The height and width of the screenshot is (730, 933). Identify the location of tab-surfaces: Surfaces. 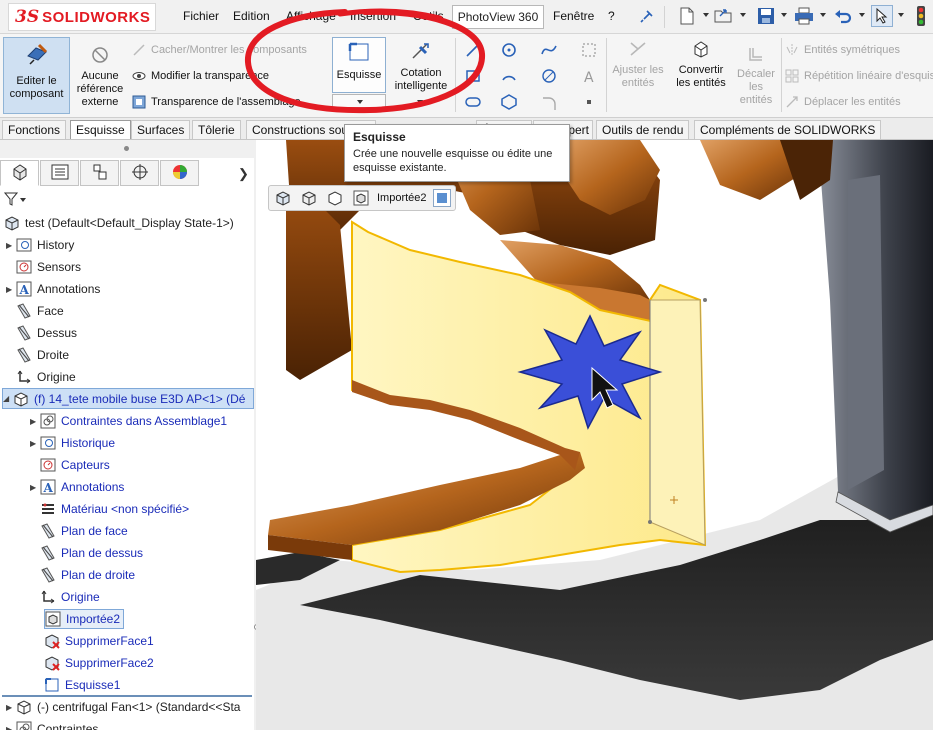
(161, 129).